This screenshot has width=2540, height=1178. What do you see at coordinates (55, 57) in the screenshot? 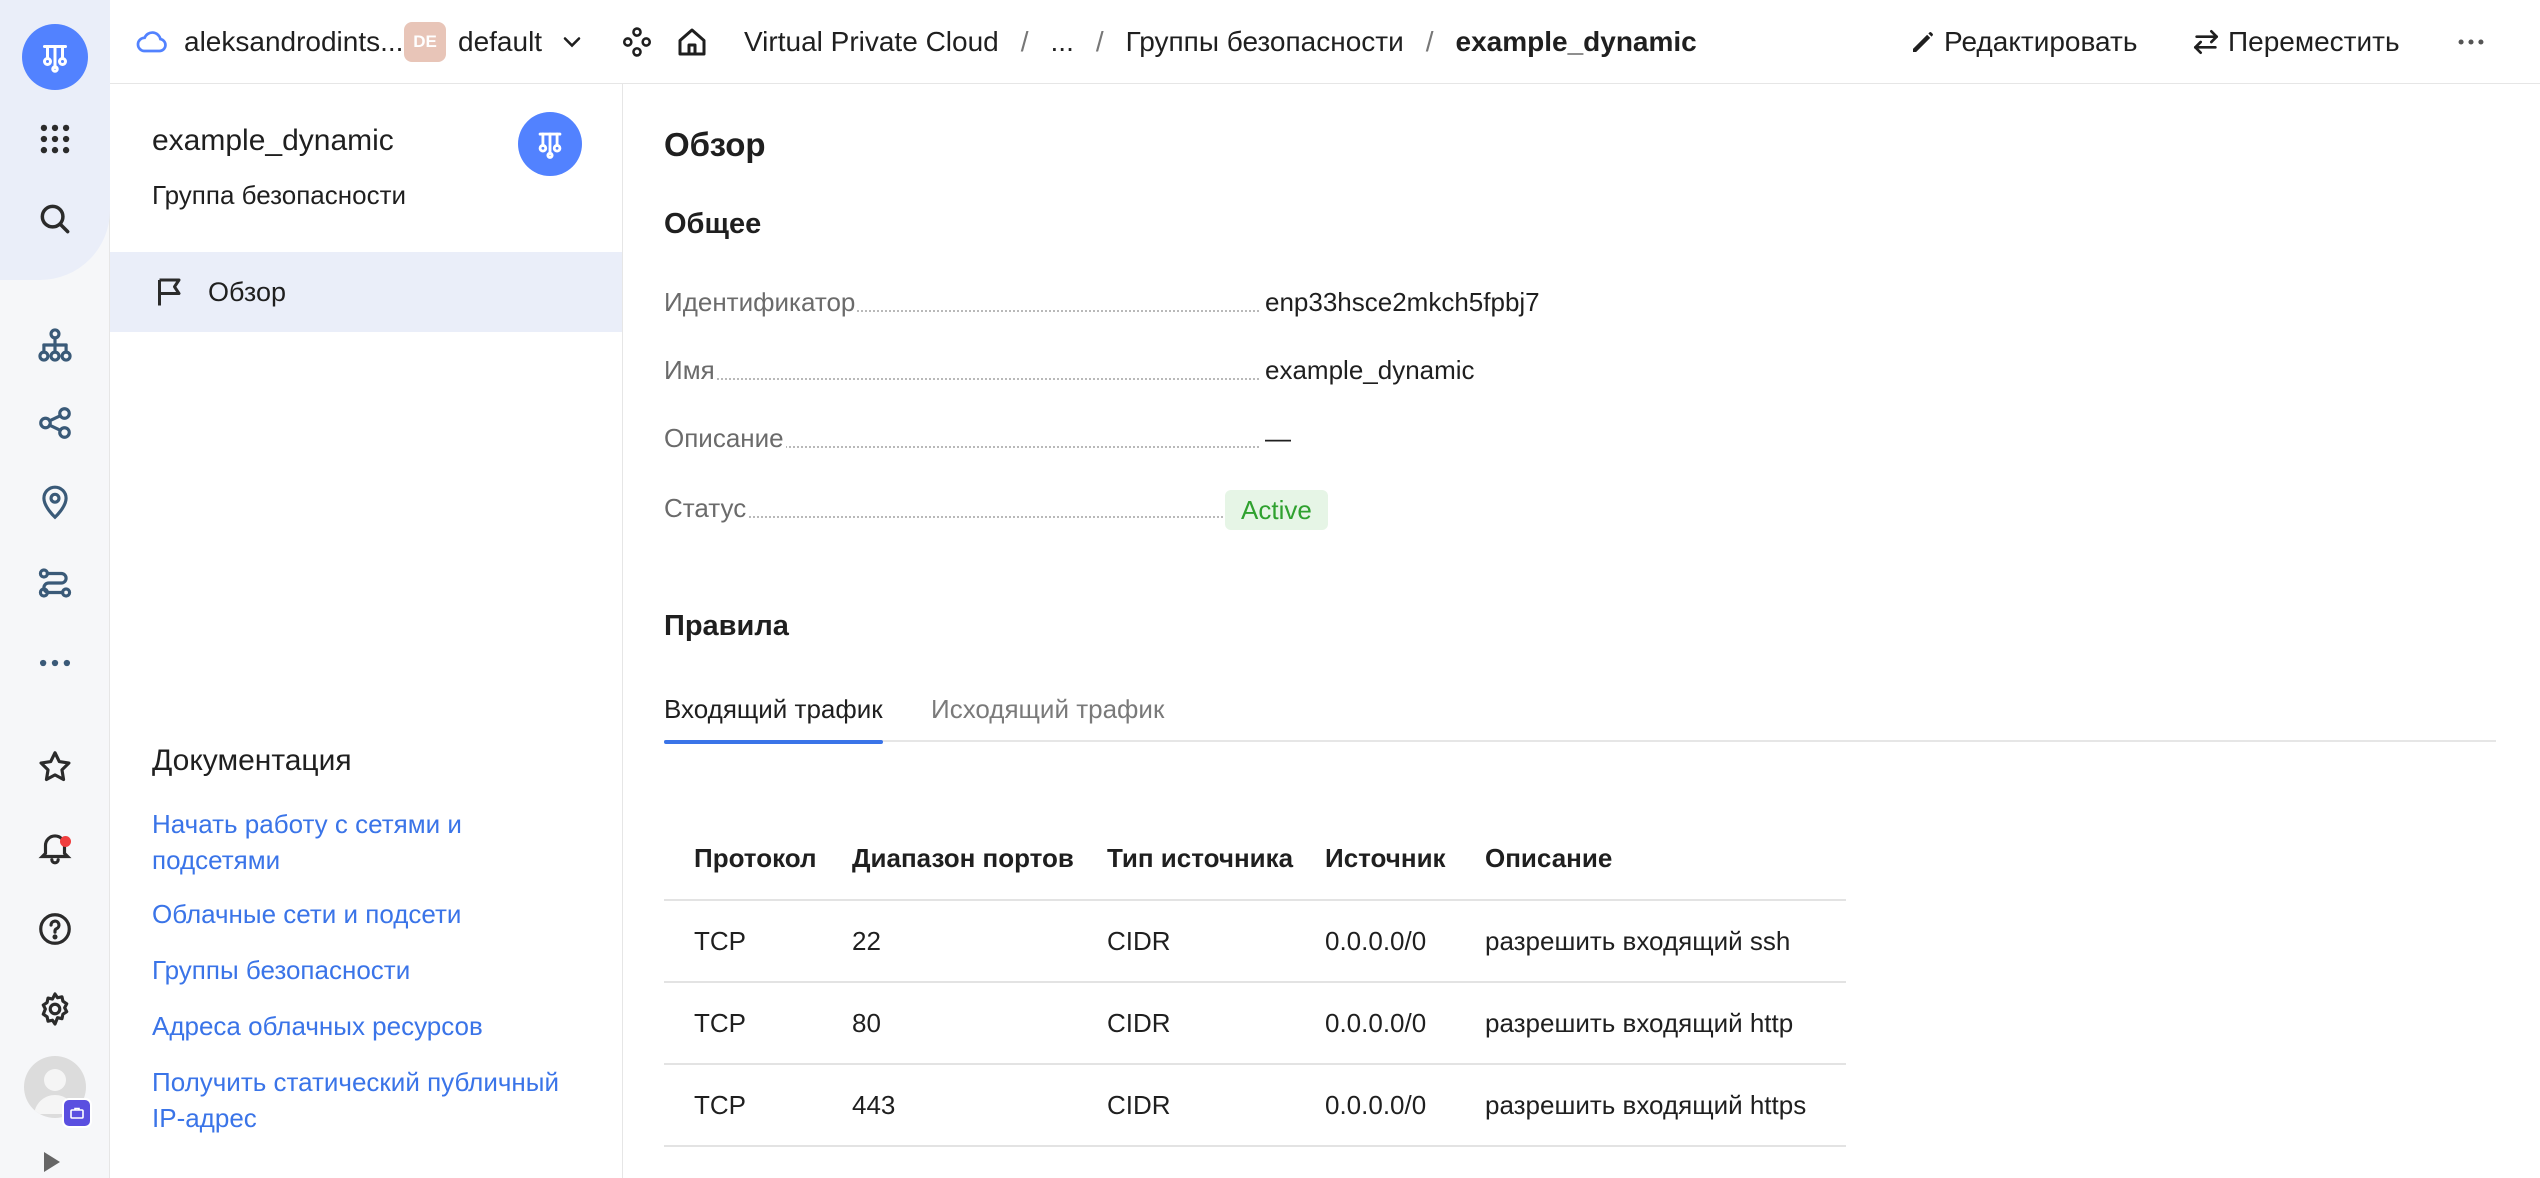
I see `vpc-logo-icon` at bounding box center [55, 57].